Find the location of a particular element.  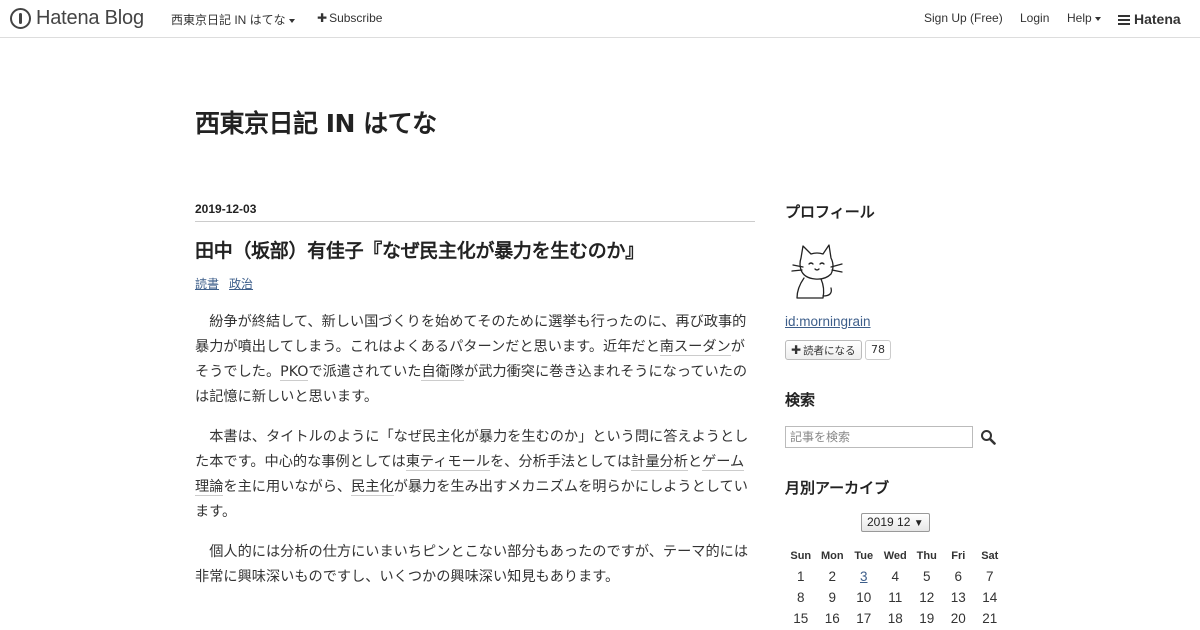

calendar-day: 7 is located at coordinates (990, 576).